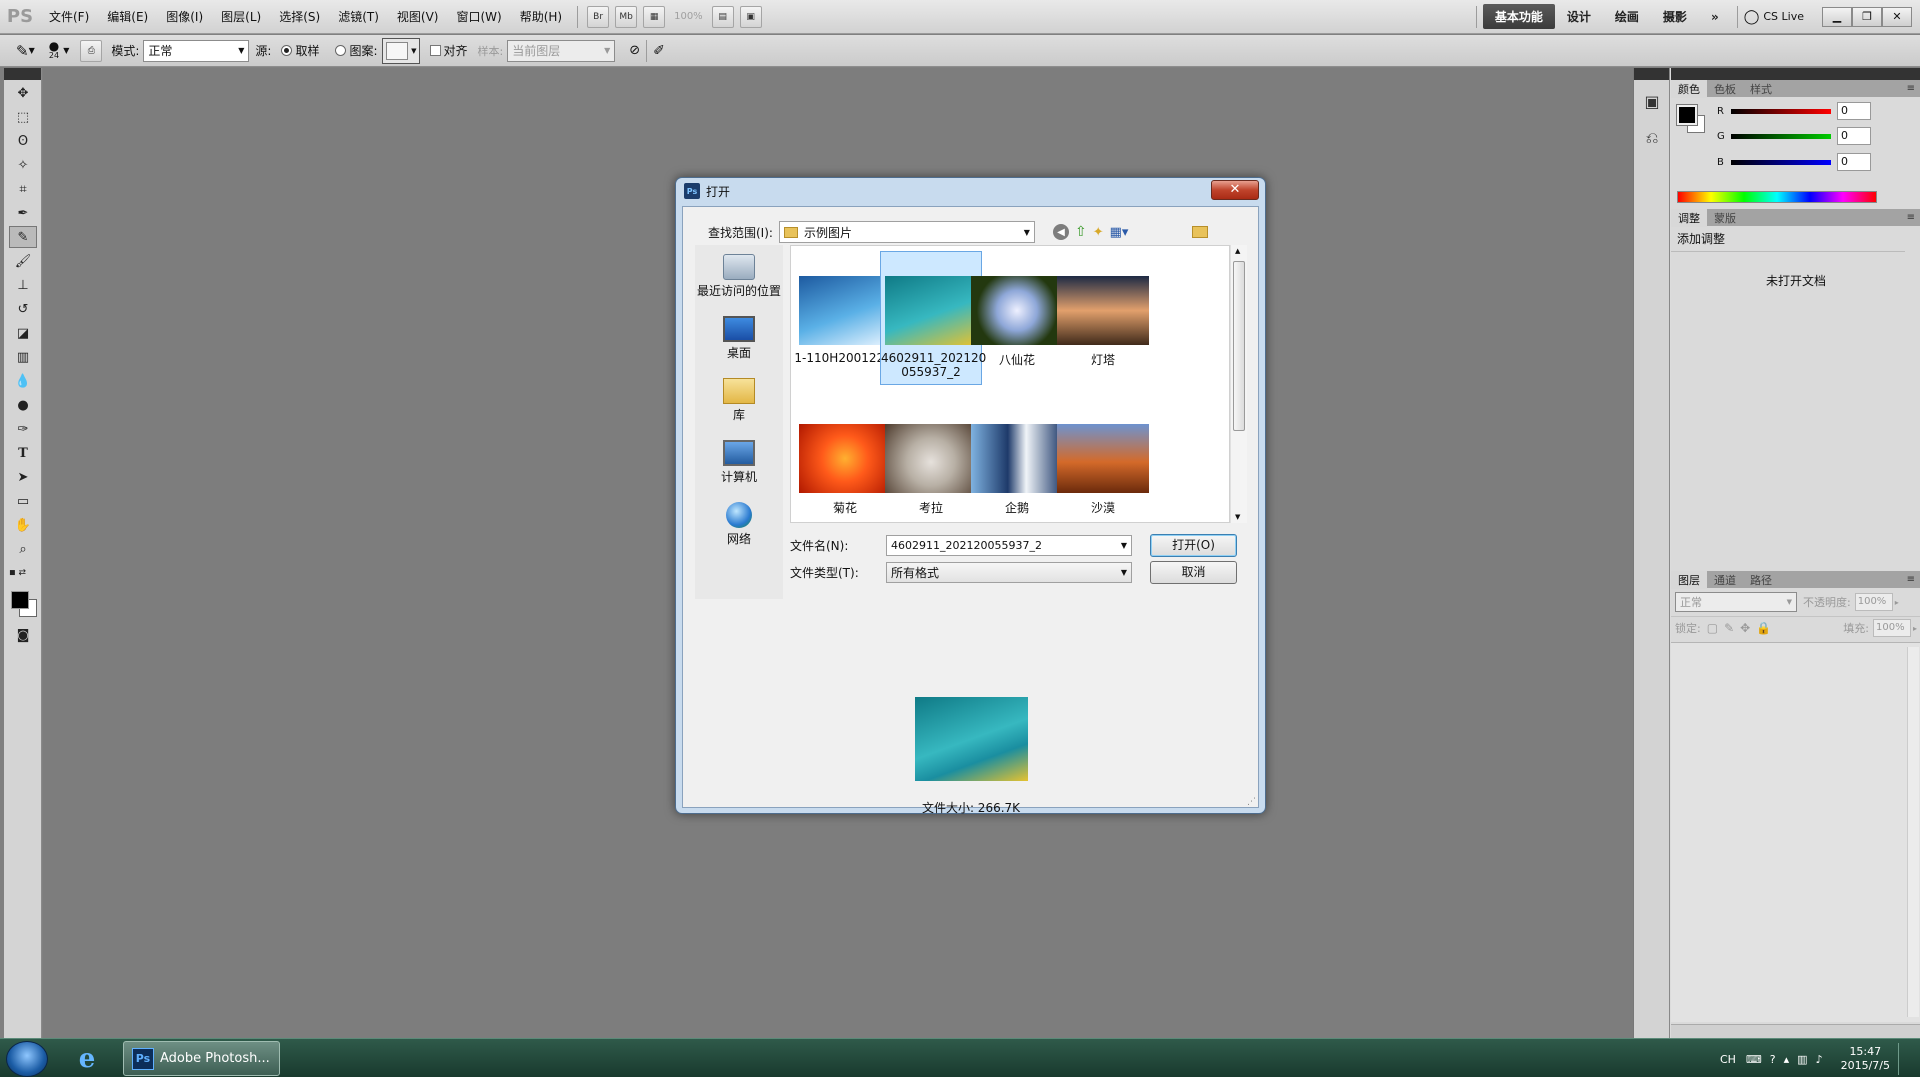  What do you see at coordinates (1865, 1059) in the screenshot?
I see `clock: 15:47 2015/7/5` at bounding box center [1865, 1059].